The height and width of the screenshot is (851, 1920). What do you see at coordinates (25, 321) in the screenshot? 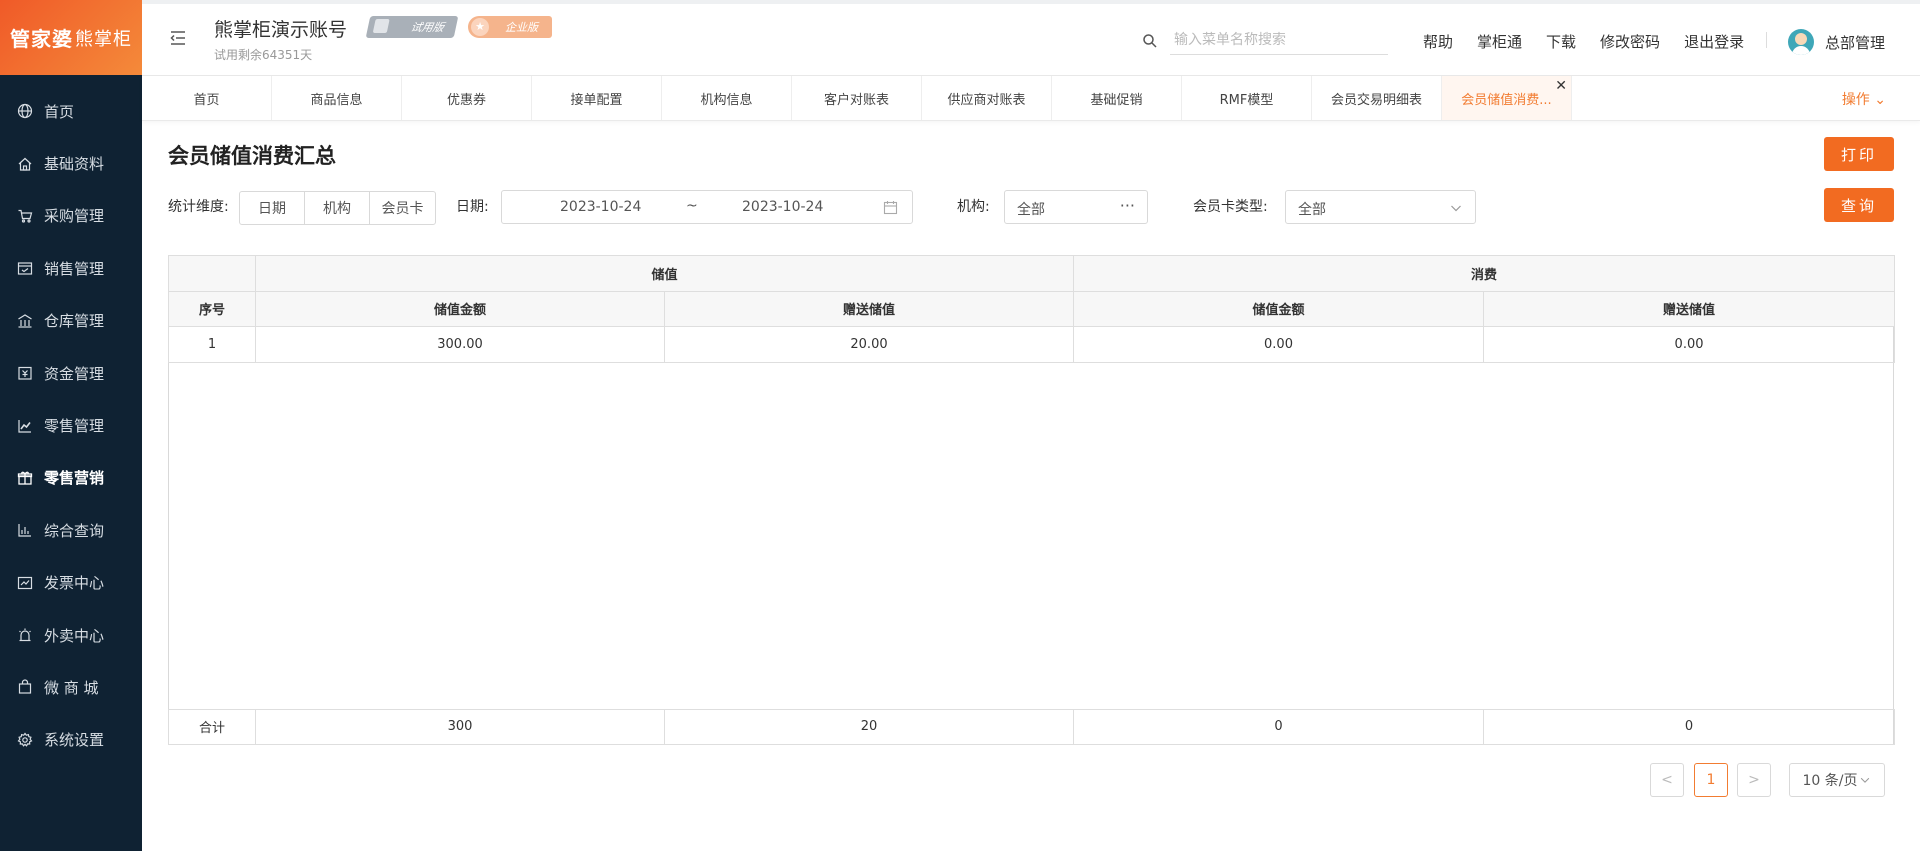
I see `warehouse-icon` at bounding box center [25, 321].